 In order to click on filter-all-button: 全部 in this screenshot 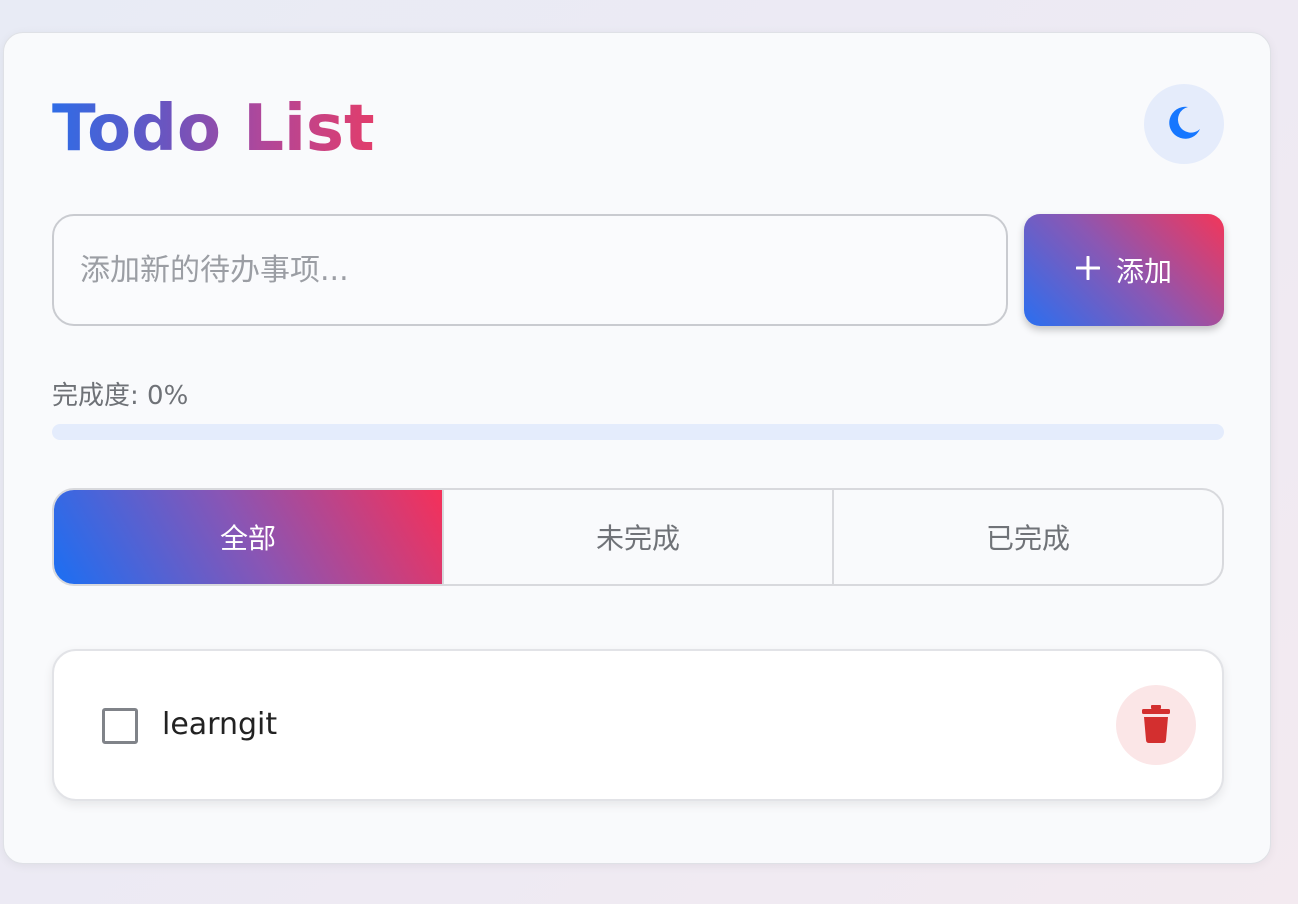, I will do `click(248, 537)`.